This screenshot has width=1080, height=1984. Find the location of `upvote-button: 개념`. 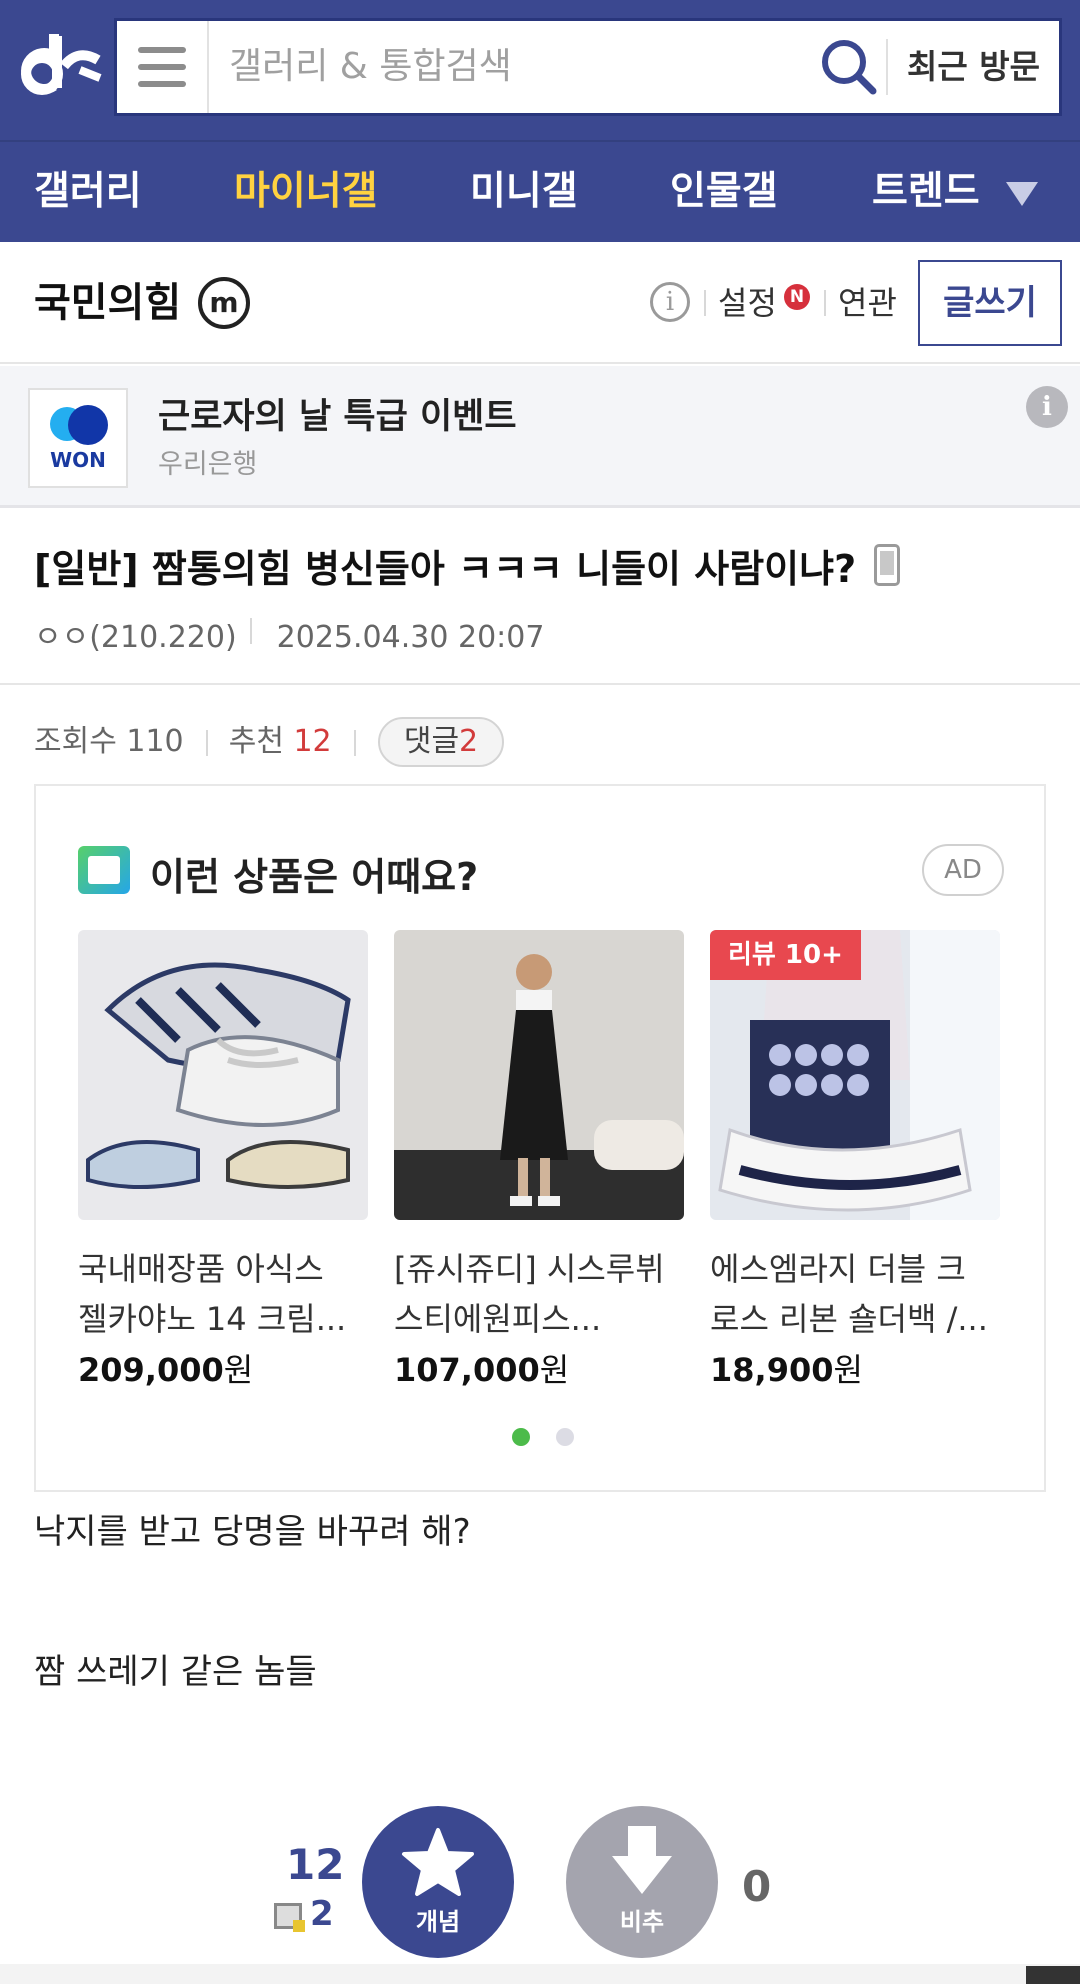

upvote-button: 개념 is located at coordinates (438, 1882).